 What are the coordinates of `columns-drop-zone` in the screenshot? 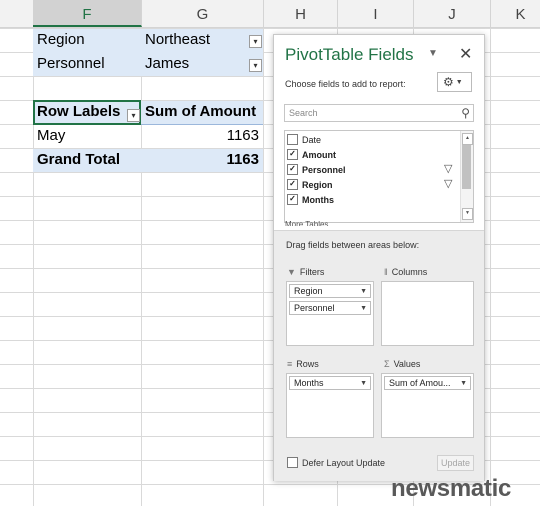 It's located at (427, 313).